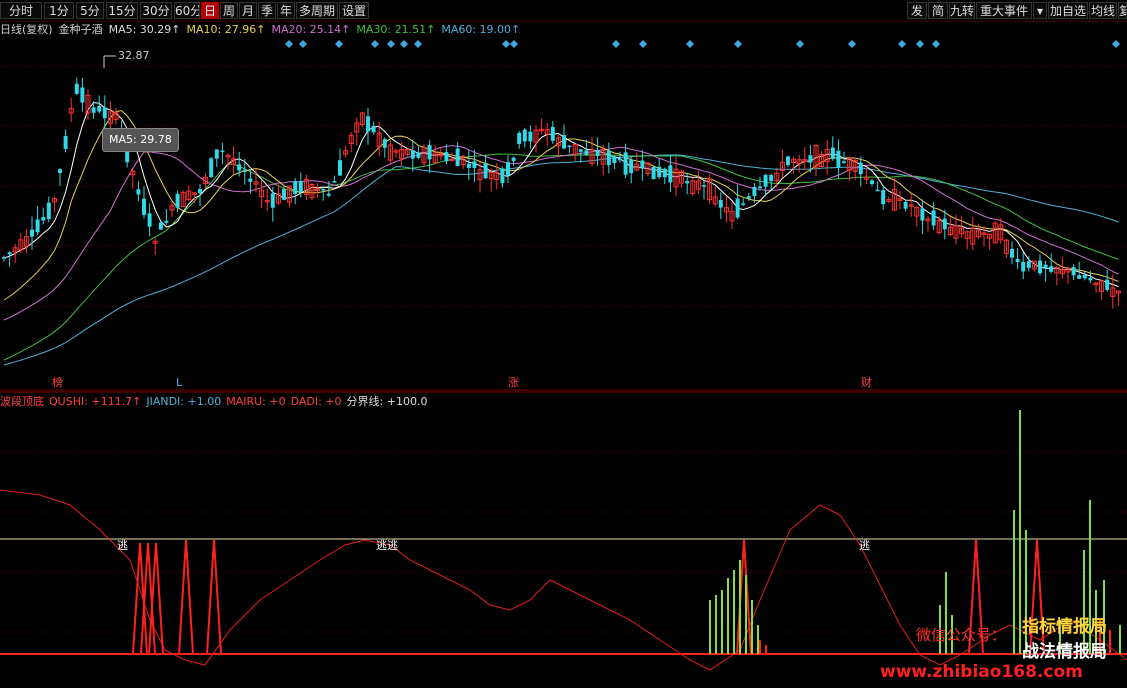  Describe the element at coordinates (981, 672) in the screenshot. I see `watermark-site: www.zhibiao168.com` at that location.